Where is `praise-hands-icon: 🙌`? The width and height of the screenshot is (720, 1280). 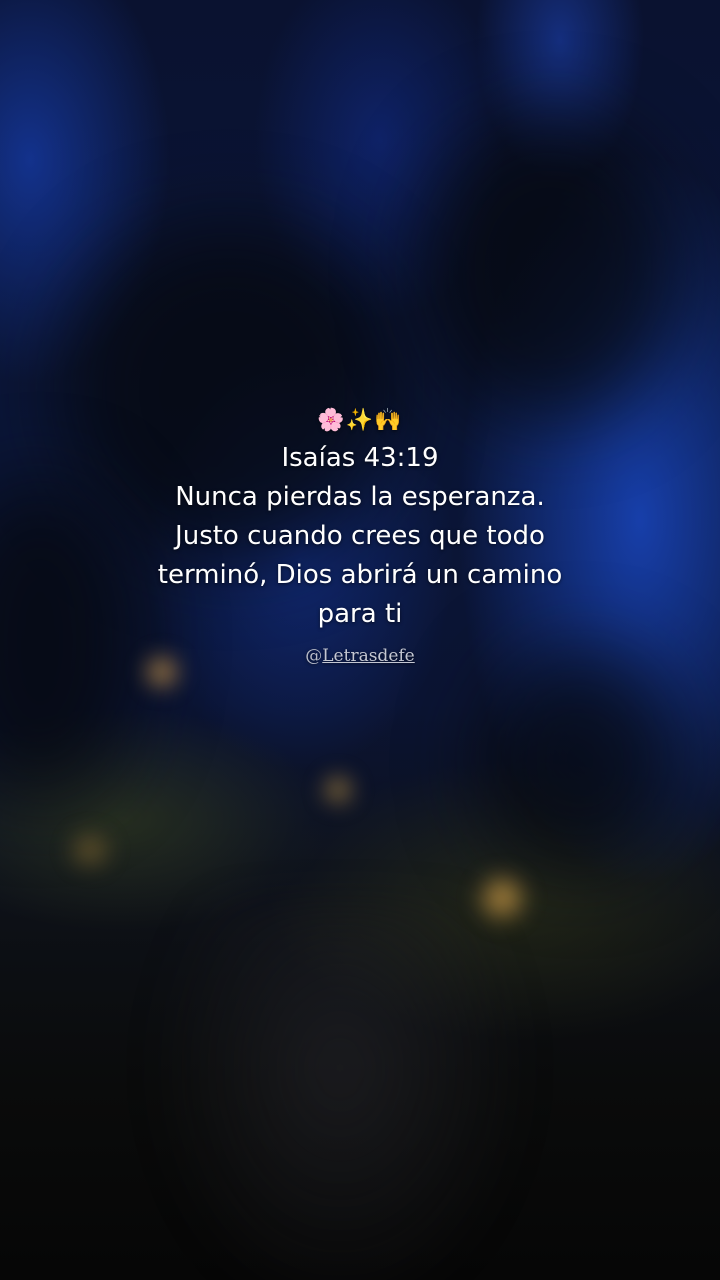 praise-hands-icon: 🙌 is located at coordinates (388, 420).